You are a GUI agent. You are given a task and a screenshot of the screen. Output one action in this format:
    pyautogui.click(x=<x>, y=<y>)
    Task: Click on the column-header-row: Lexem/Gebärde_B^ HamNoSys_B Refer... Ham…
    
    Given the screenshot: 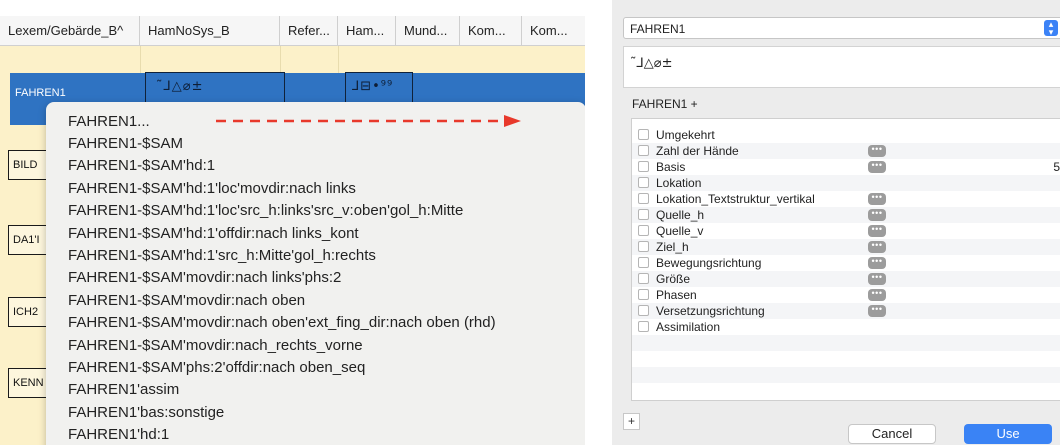 What is the action you would take?
    pyautogui.click(x=292, y=31)
    